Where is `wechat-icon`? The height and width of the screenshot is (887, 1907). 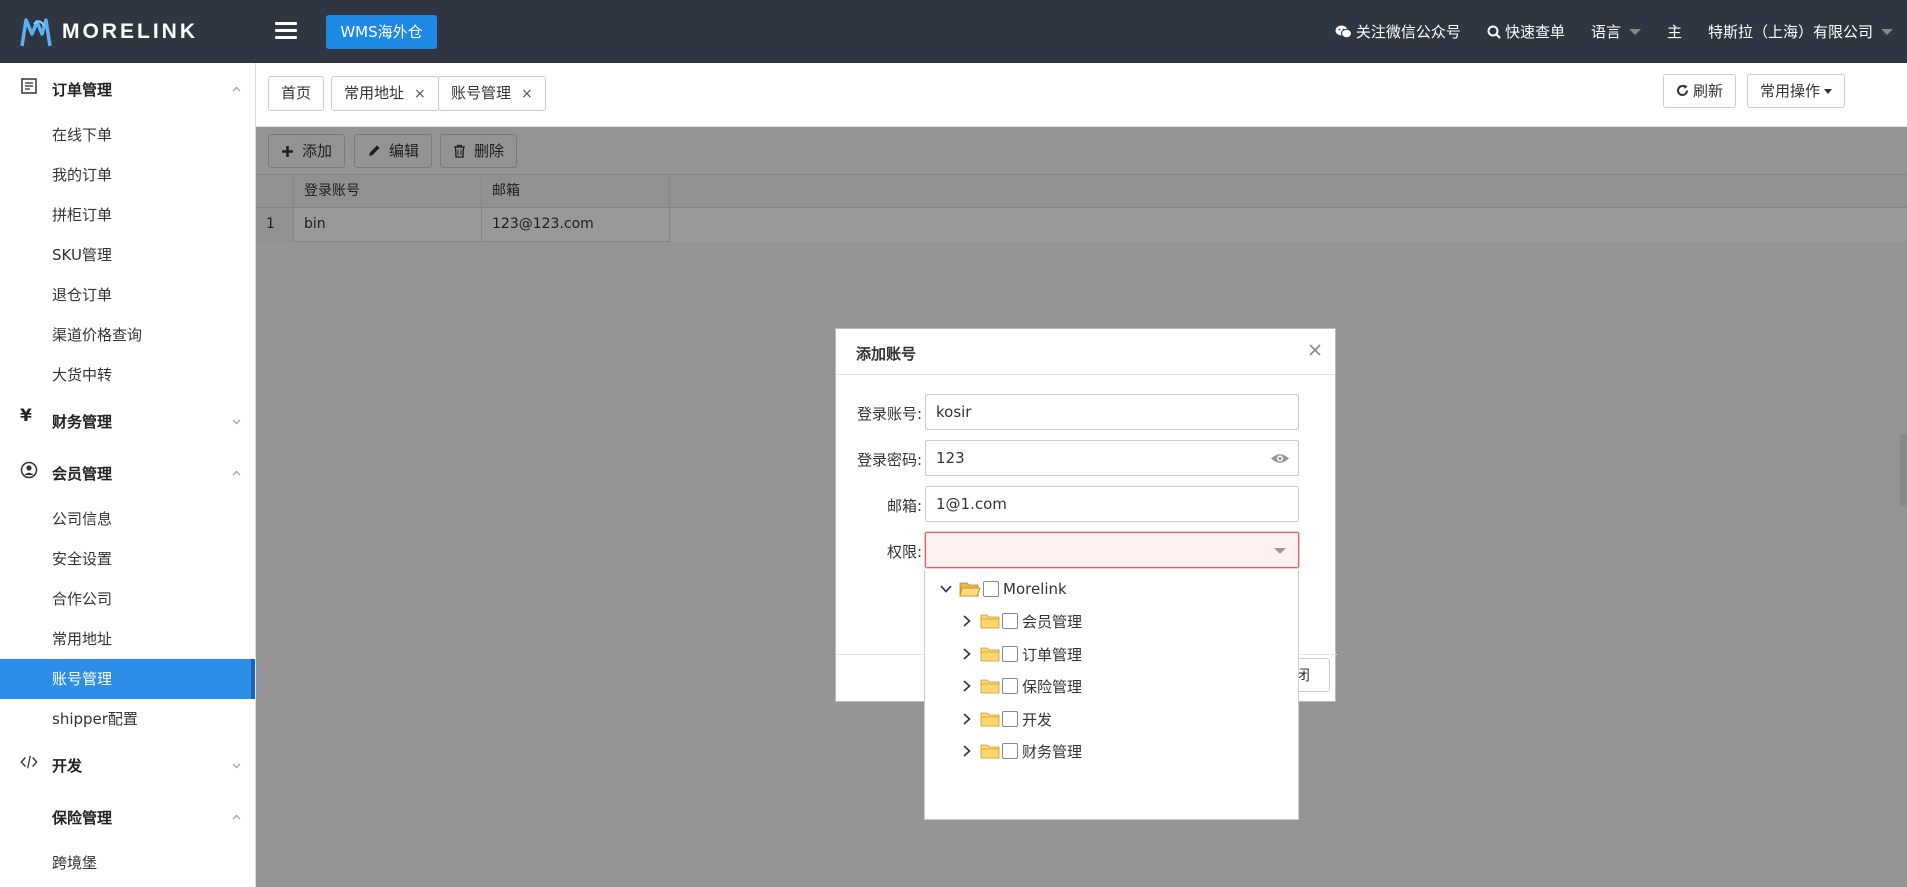 wechat-icon is located at coordinates (1343, 31).